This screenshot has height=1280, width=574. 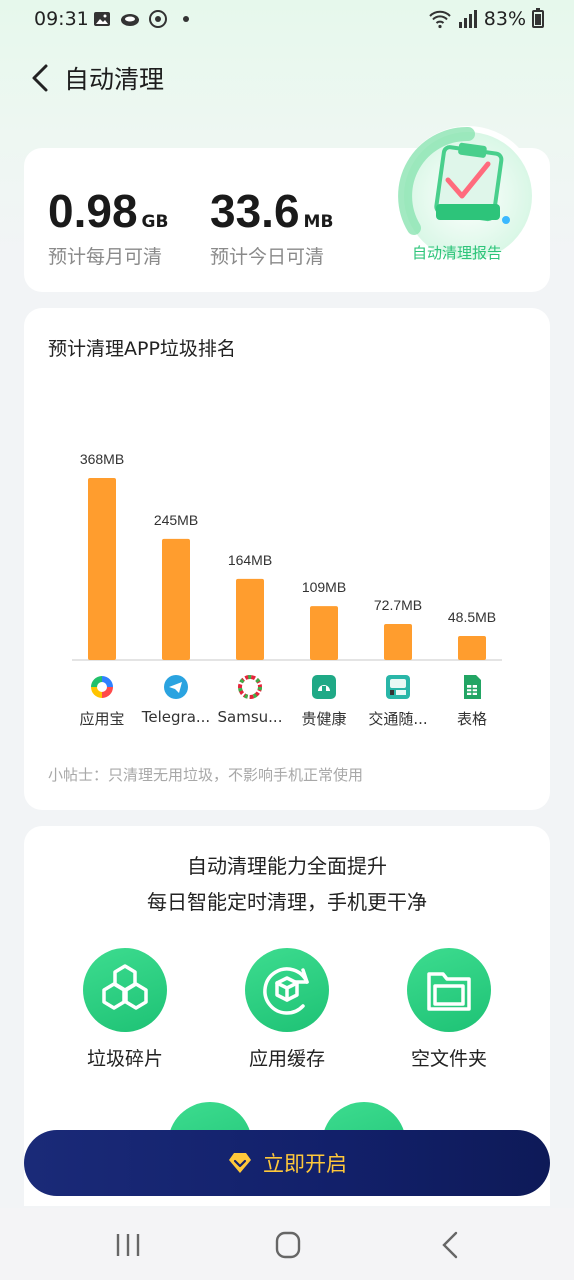 I want to click on enable-now-button: 立即开启, so click(x=287, y=1163).